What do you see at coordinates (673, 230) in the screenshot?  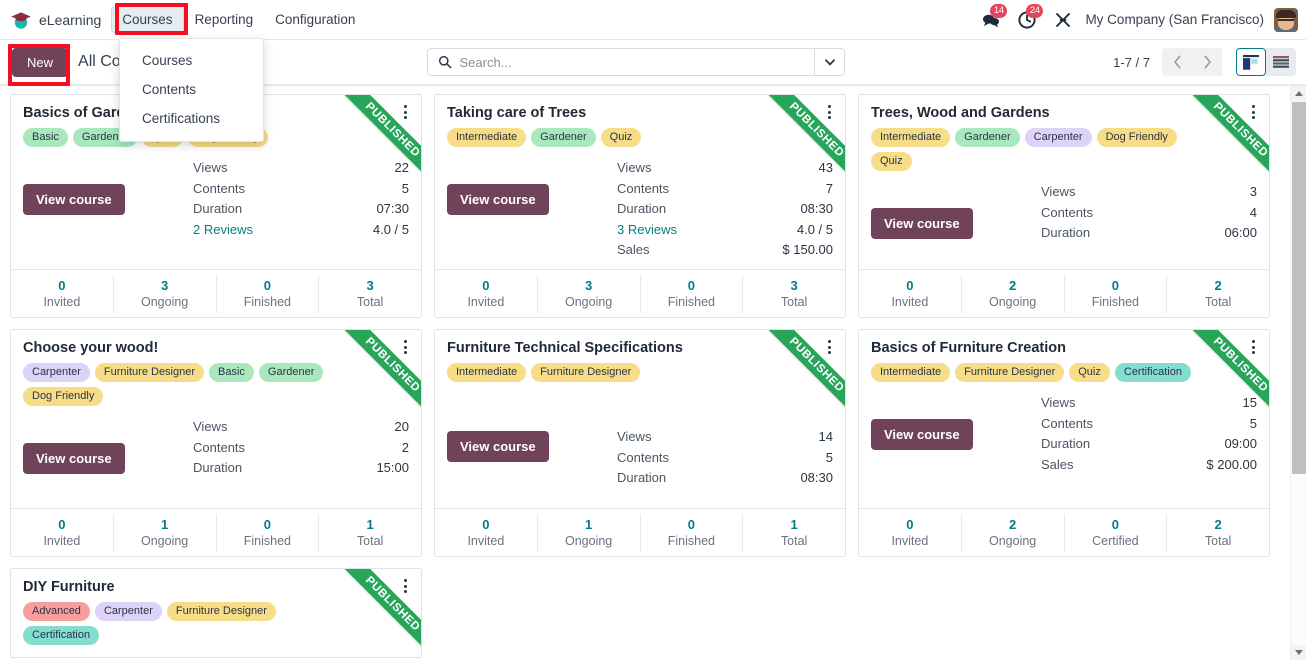 I see `reviews-link: 3 Reviews` at bounding box center [673, 230].